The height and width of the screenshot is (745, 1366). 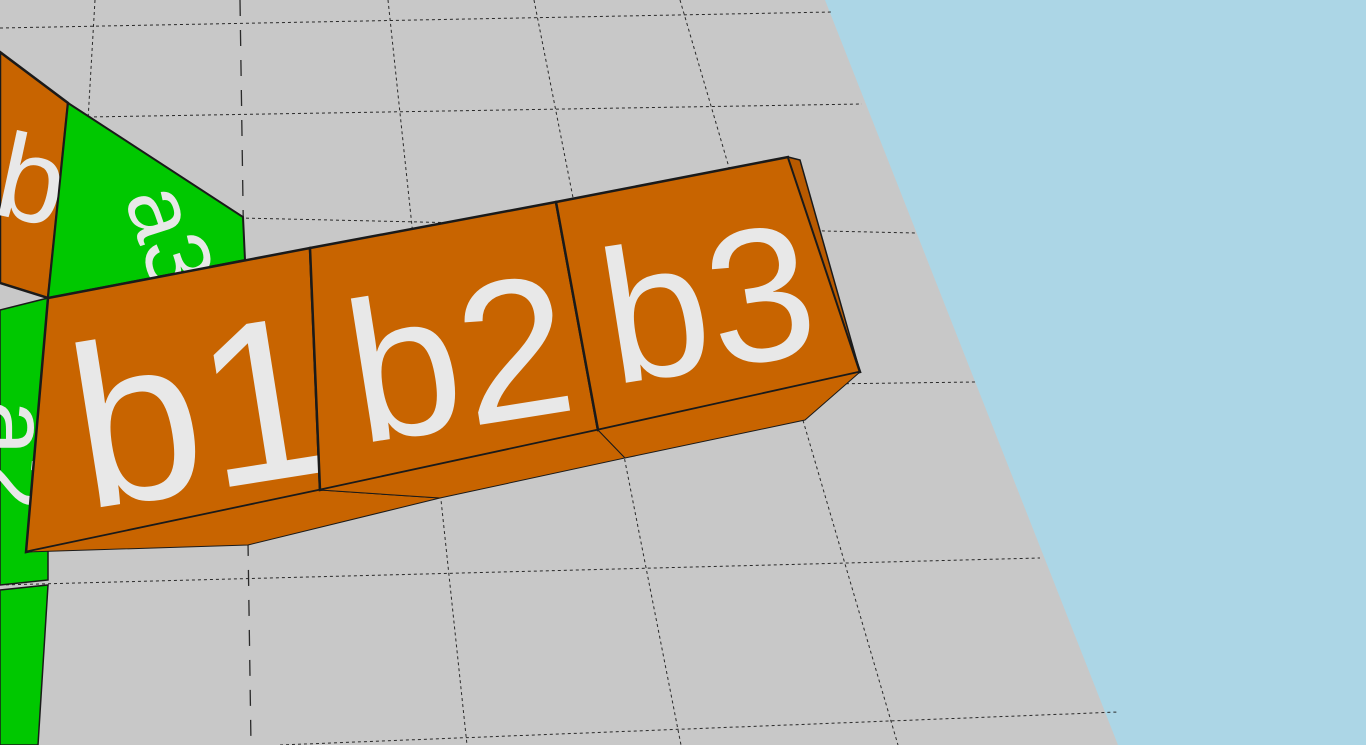 What do you see at coordinates (200, 411) in the screenshot?
I see `block-b1-label: b1` at bounding box center [200, 411].